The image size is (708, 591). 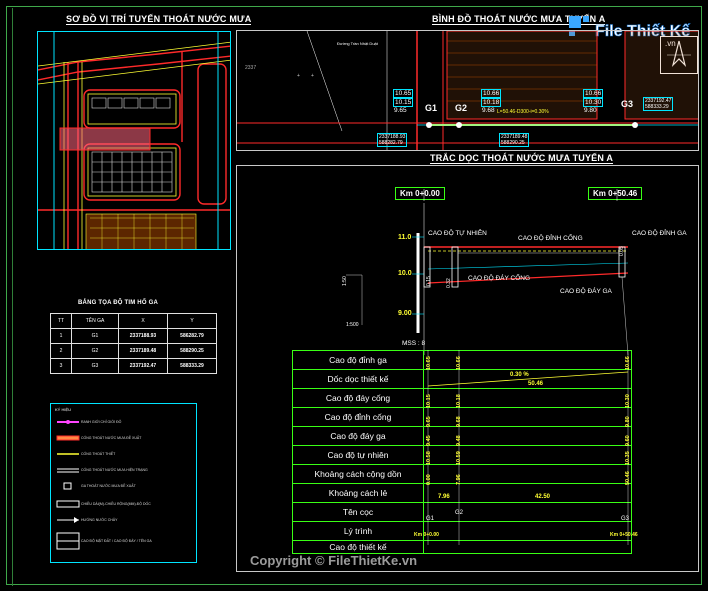 What do you see at coordinates (658, 104) in the screenshot?
I see `g3-coord: 2337192.47 588333.29` at bounding box center [658, 104].